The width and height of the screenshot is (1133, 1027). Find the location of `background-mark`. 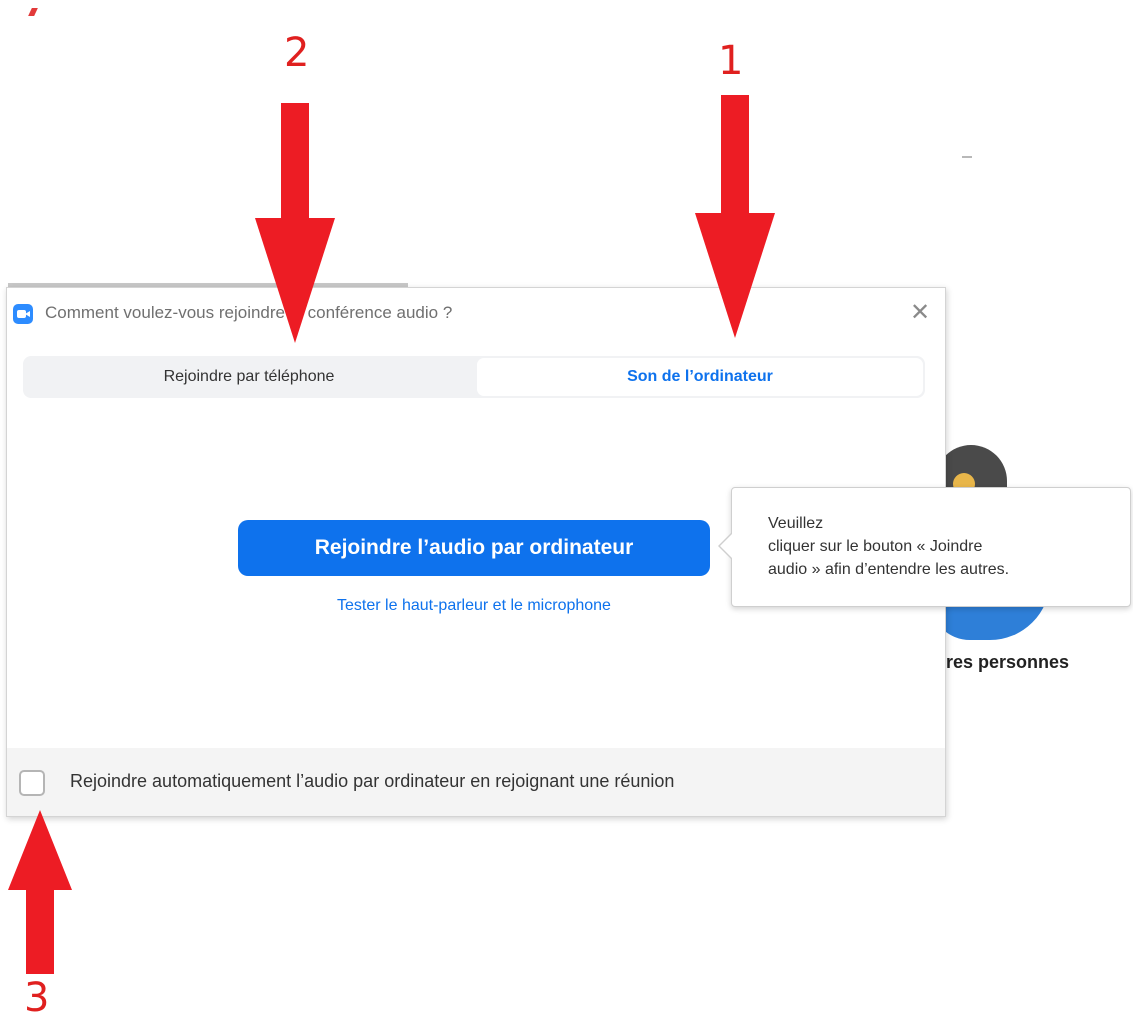

background-mark is located at coordinates (33, 12).